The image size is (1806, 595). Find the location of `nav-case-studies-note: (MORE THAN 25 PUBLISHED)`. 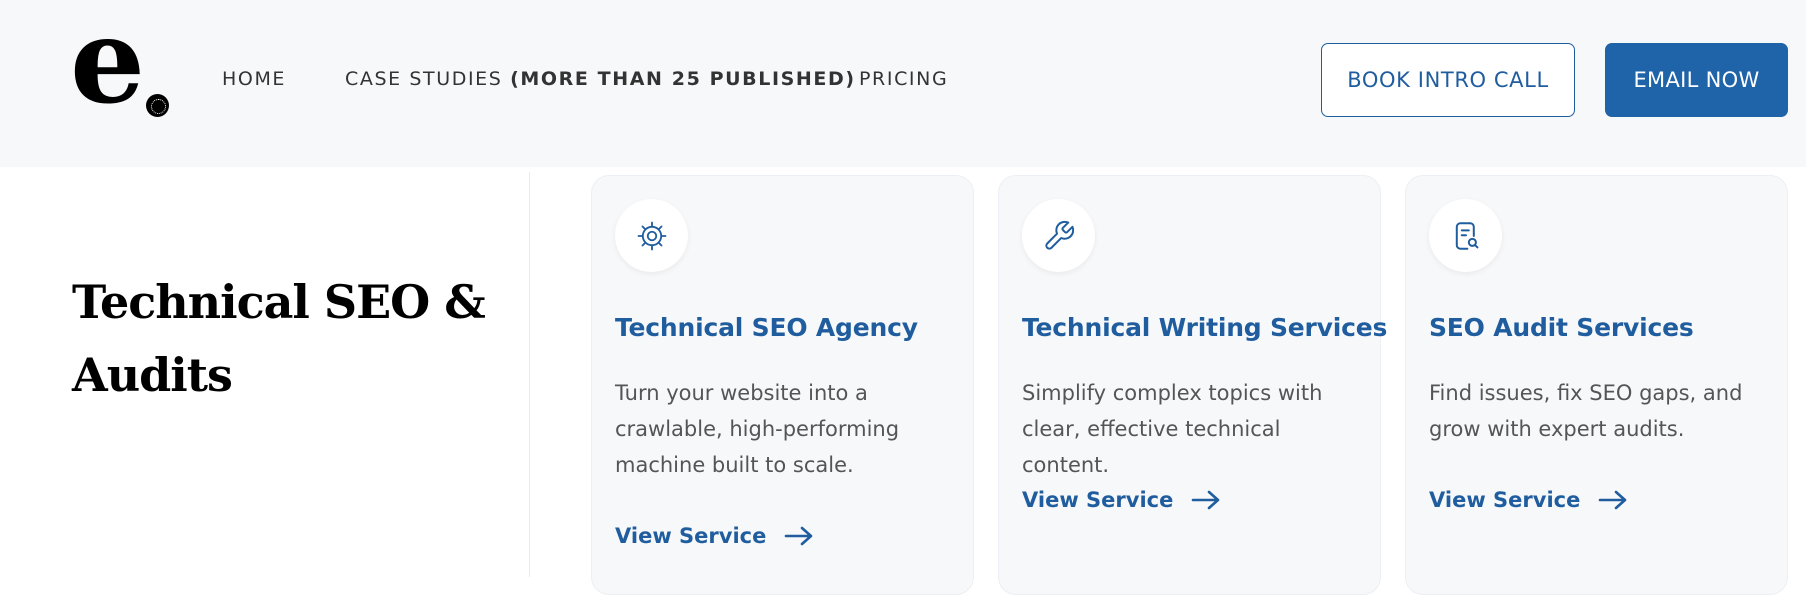

nav-case-studies-note: (MORE THAN 25 PUBLISHED) is located at coordinates (683, 79).